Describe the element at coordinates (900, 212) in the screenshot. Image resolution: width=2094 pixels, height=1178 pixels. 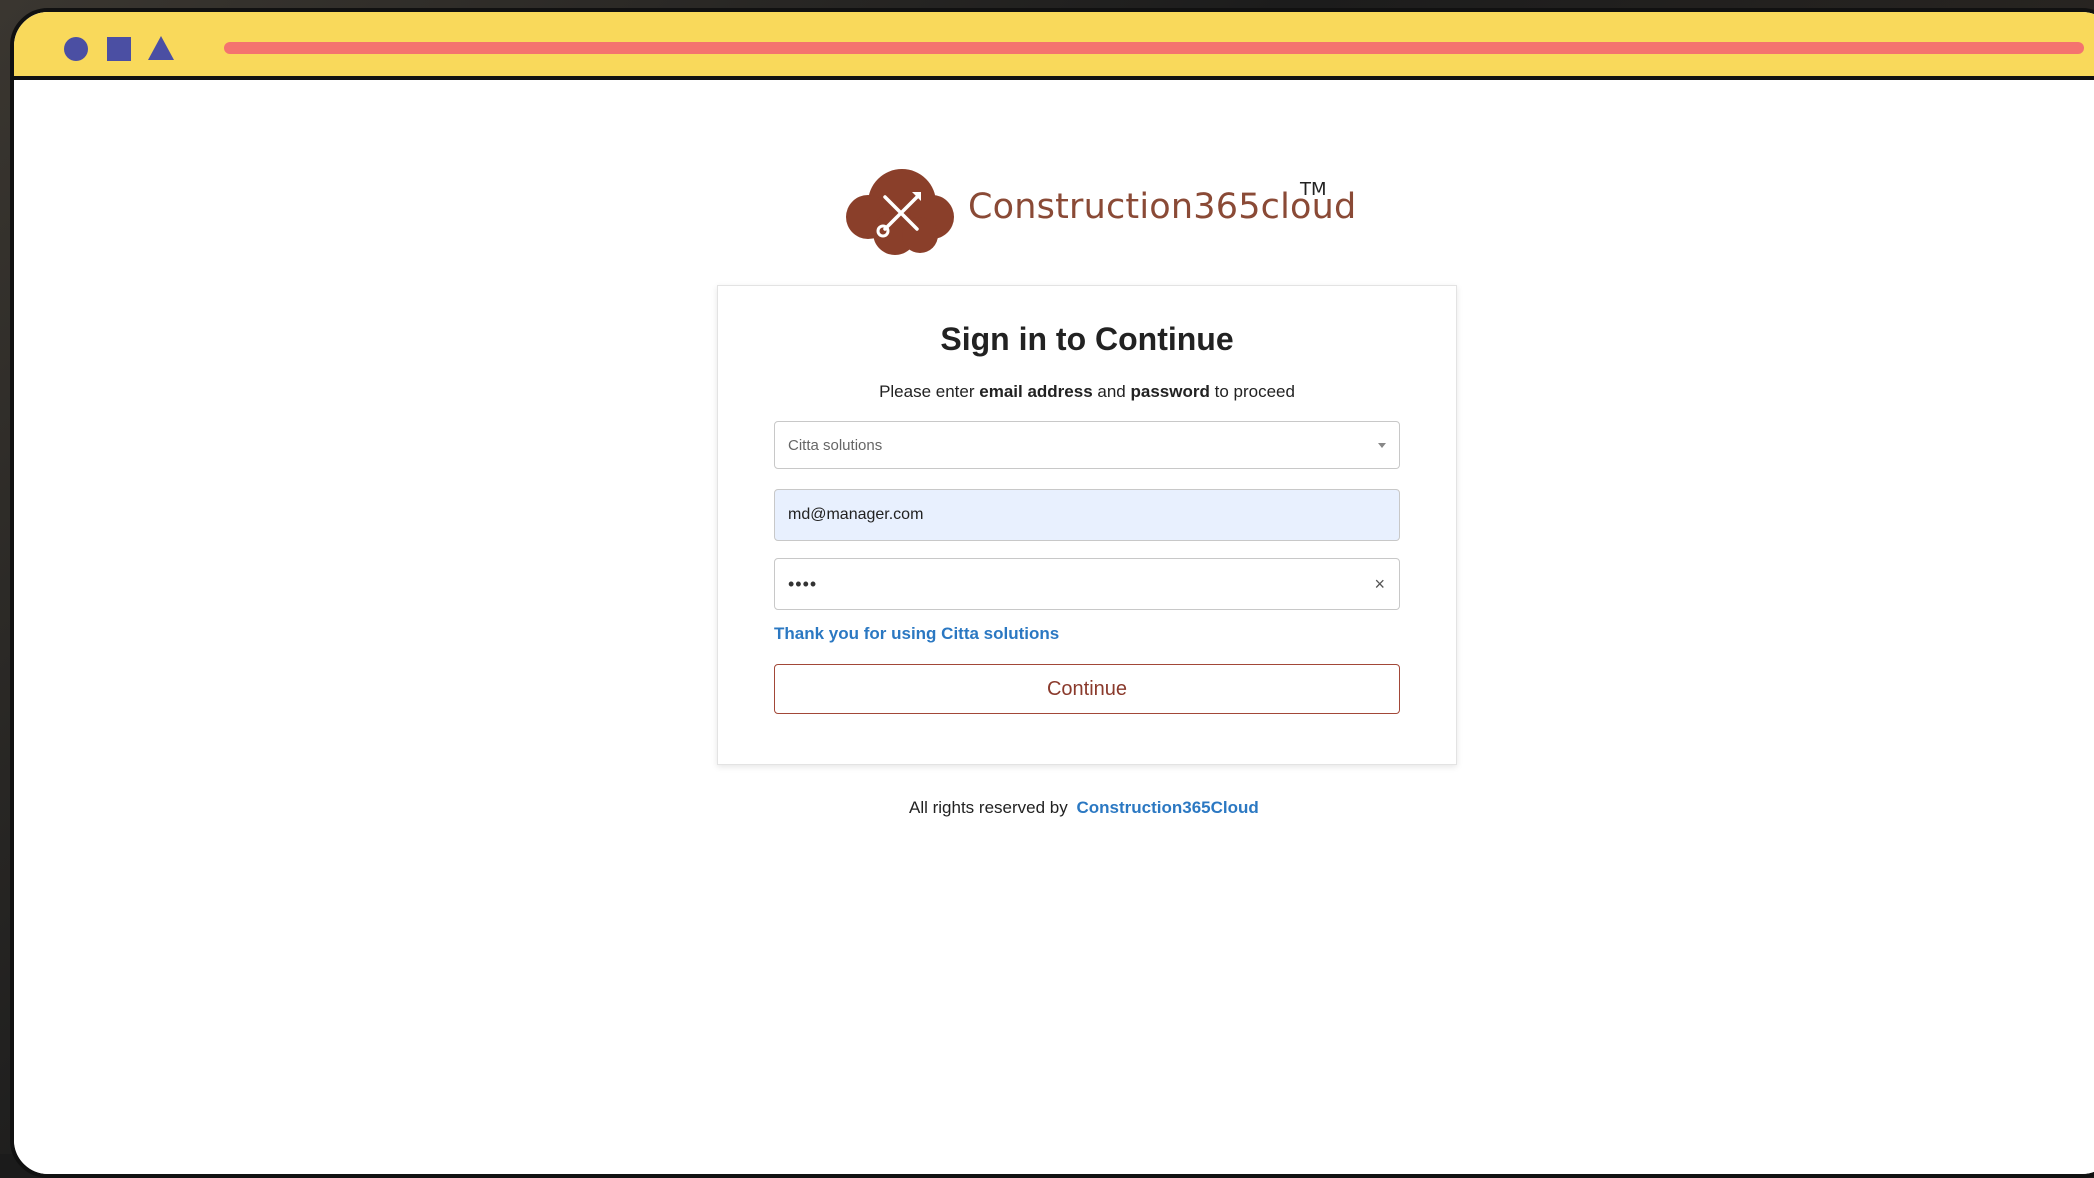
I see `tools-cloud-icon` at that location.